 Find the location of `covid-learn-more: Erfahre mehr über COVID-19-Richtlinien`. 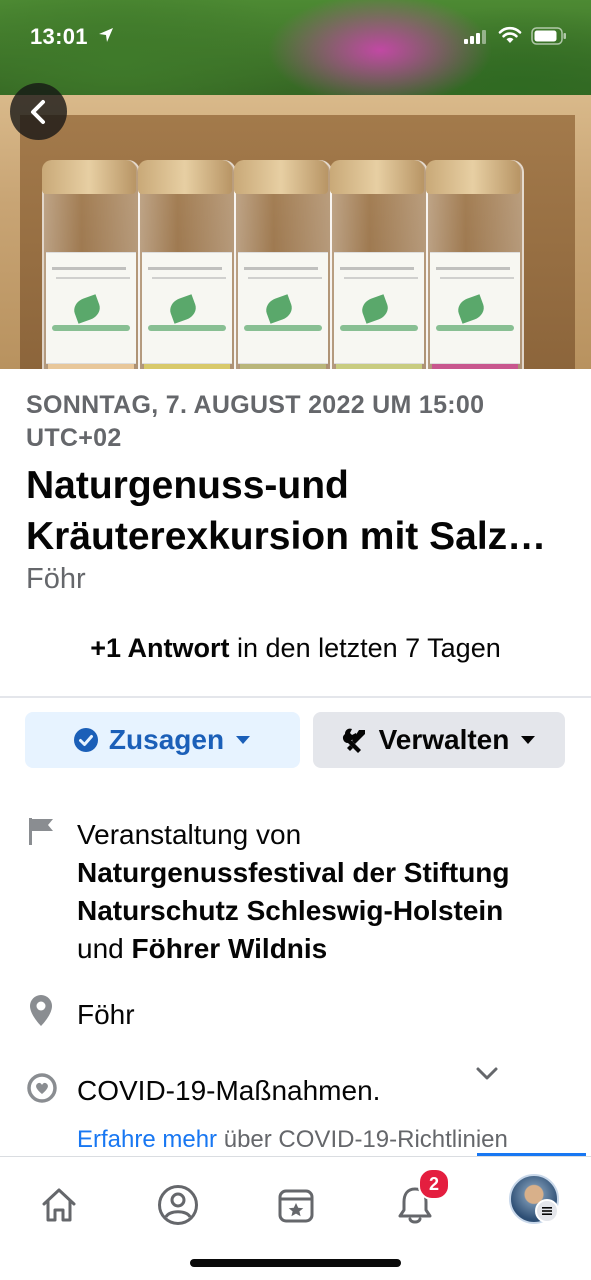

covid-learn-more: Erfahre mehr über COVID-19-Richtlinien is located at coordinates (292, 1140).